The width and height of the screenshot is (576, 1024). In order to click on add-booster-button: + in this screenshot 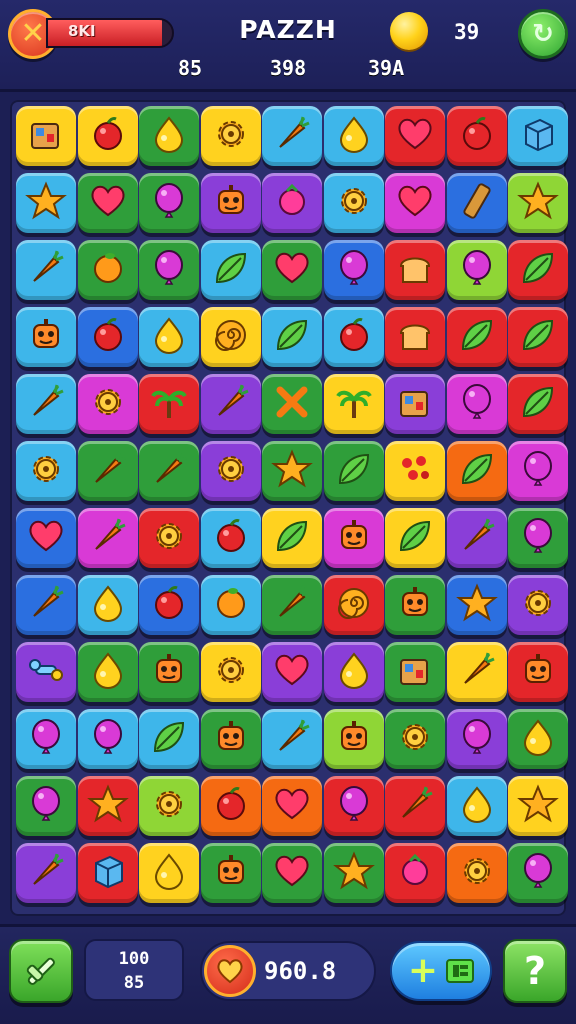, I will do `click(441, 971)`.